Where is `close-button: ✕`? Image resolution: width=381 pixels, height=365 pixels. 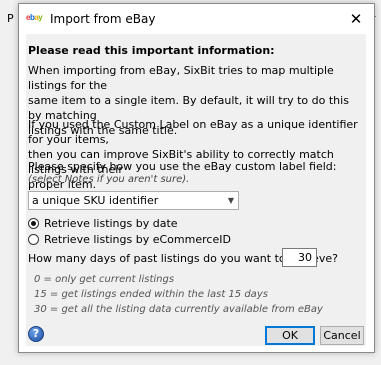 close-button: ✕ is located at coordinates (356, 18).